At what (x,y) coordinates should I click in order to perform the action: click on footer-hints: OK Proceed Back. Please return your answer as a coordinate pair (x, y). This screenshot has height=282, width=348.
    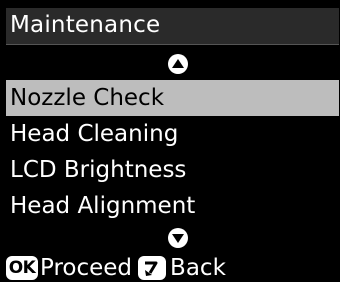
    Looking at the image, I should click on (116, 268).